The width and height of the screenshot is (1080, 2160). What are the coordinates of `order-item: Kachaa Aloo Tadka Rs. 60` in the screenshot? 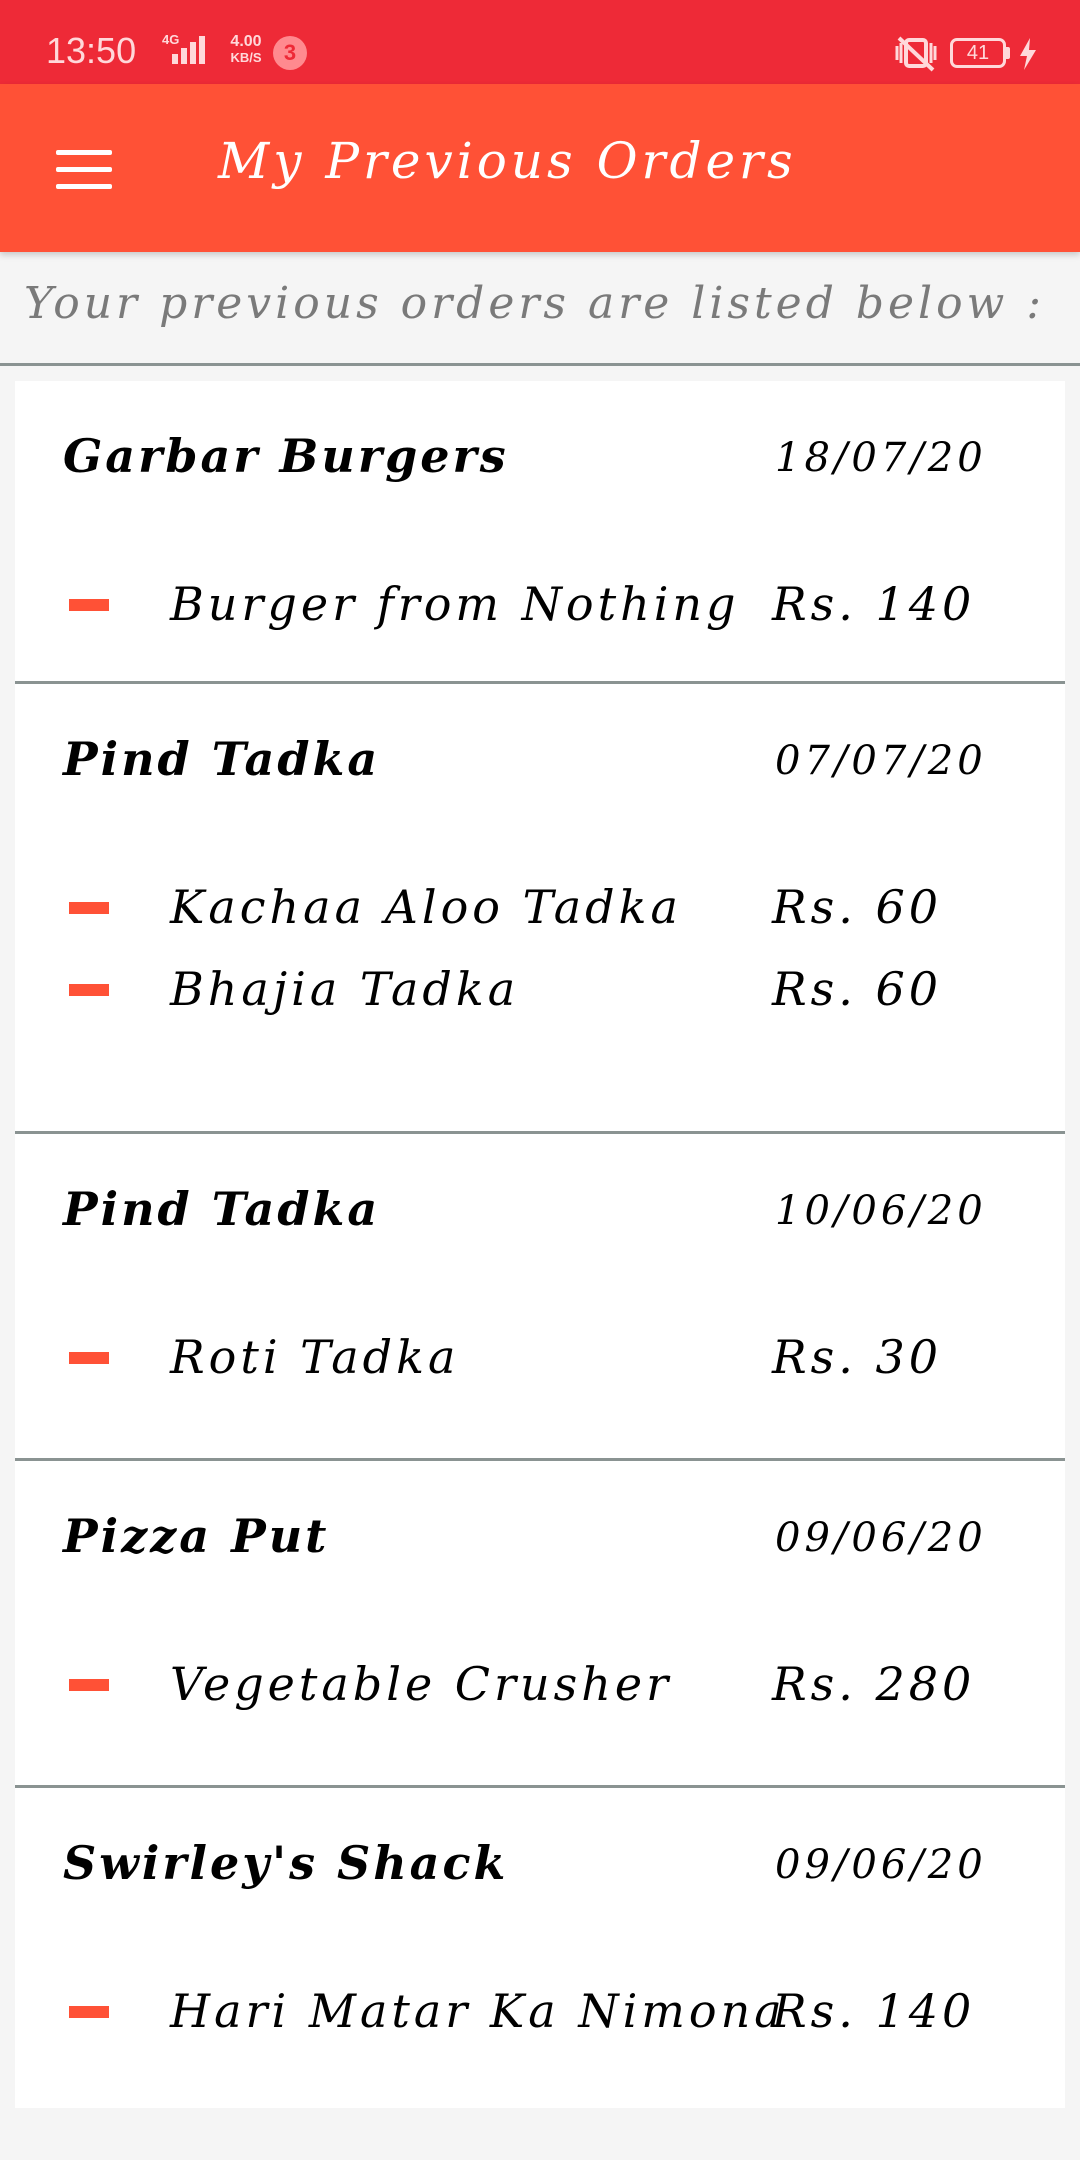 It's located at (540, 906).